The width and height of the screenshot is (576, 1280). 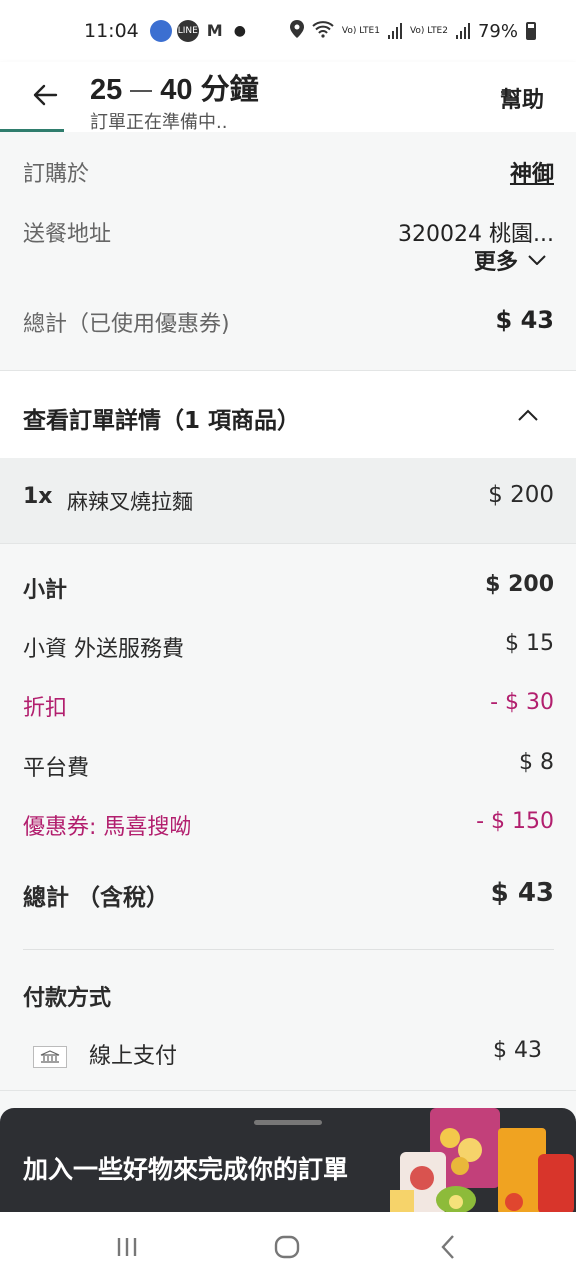 What do you see at coordinates (288, 501) in the screenshot?
I see `order-item-row: 1x 麻辣叉燒拉麵 $ 200` at bounding box center [288, 501].